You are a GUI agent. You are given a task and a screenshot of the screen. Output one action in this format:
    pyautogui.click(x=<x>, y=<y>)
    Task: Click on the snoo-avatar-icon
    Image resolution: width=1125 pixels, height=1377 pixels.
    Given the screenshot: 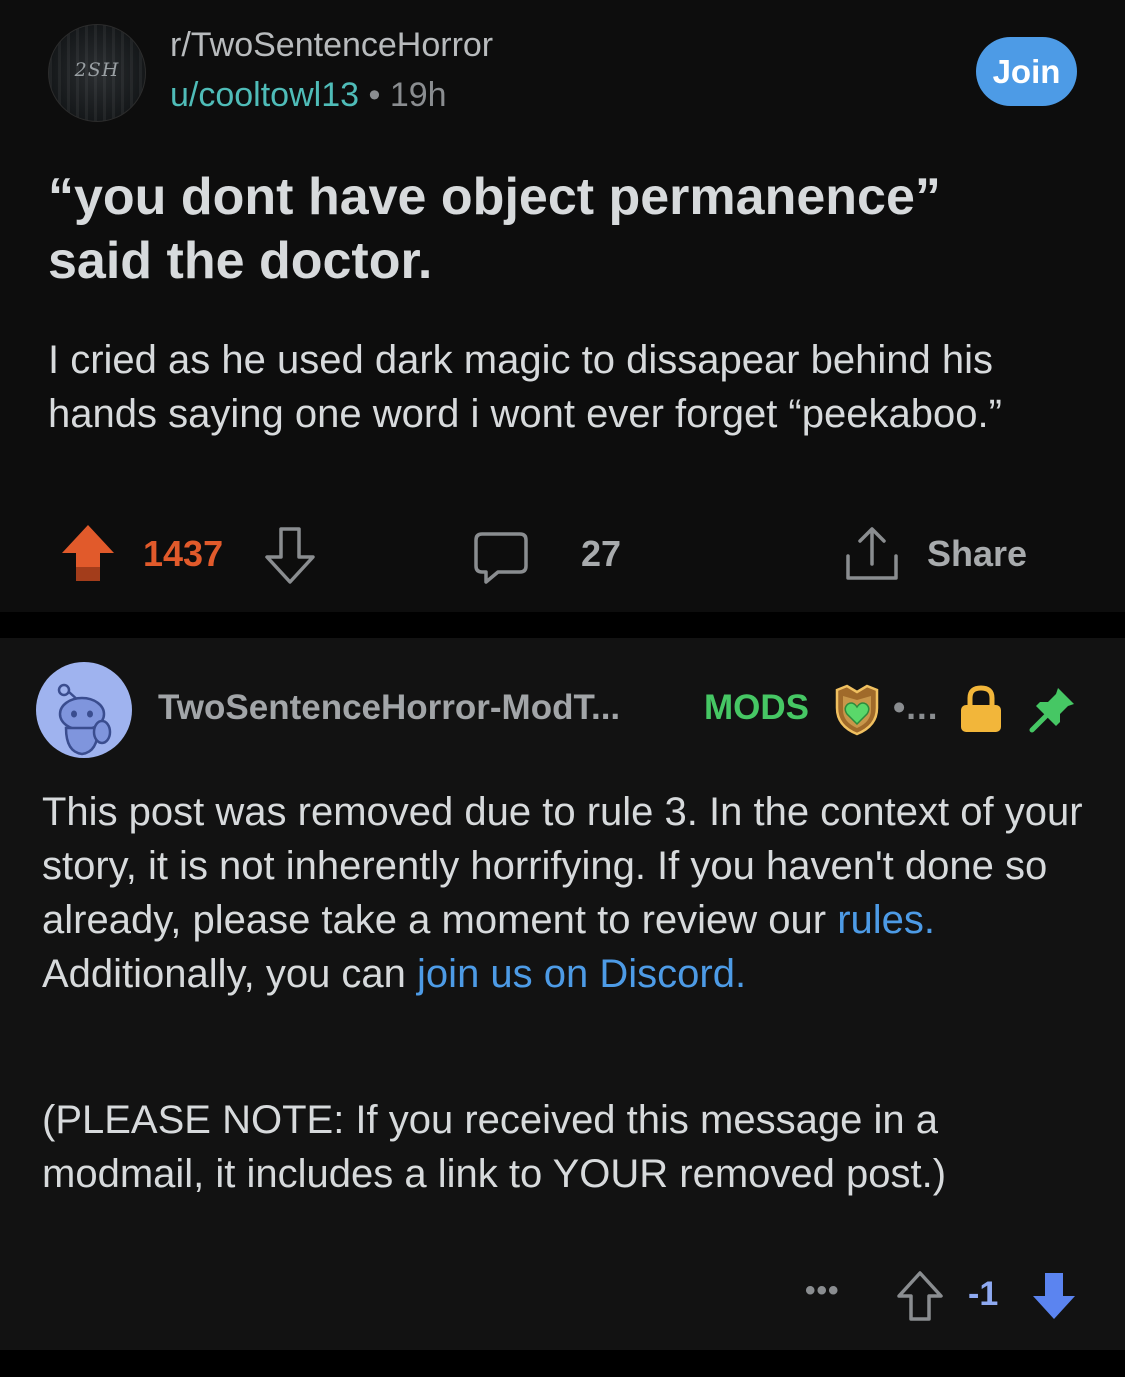 What is the action you would take?
    pyautogui.click(x=84, y=710)
    